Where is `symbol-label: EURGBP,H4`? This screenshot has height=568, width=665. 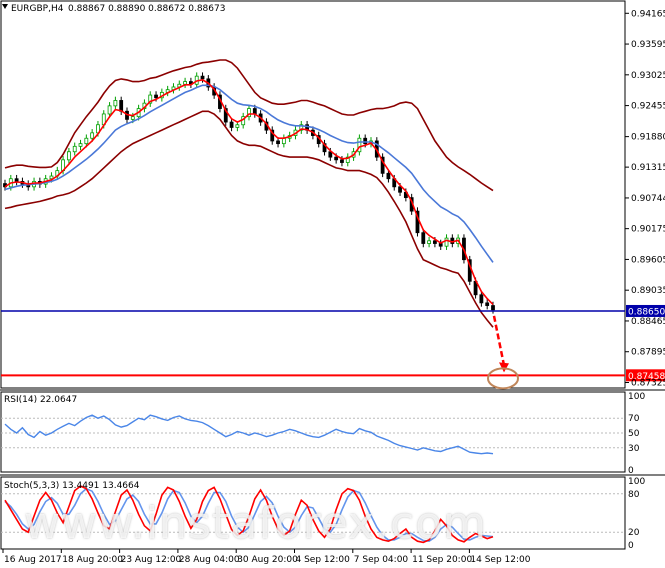
symbol-label: EURGBP,H4 is located at coordinates (37, 9).